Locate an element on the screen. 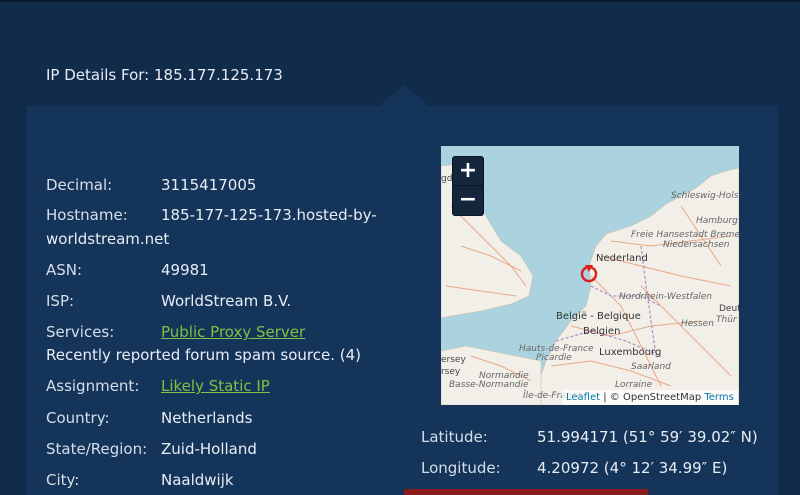 This screenshot has width=800, height=495. country-label: Country: is located at coordinates (78, 418).